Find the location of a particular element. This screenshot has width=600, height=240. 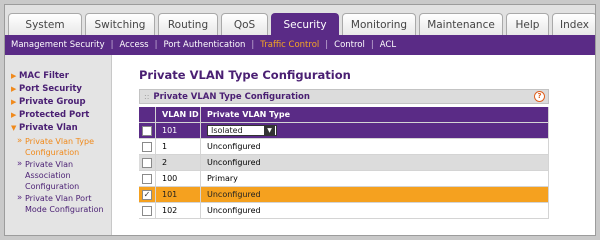

table-header-row: VLAN ID Private VLAN Type is located at coordinates (344, 115).